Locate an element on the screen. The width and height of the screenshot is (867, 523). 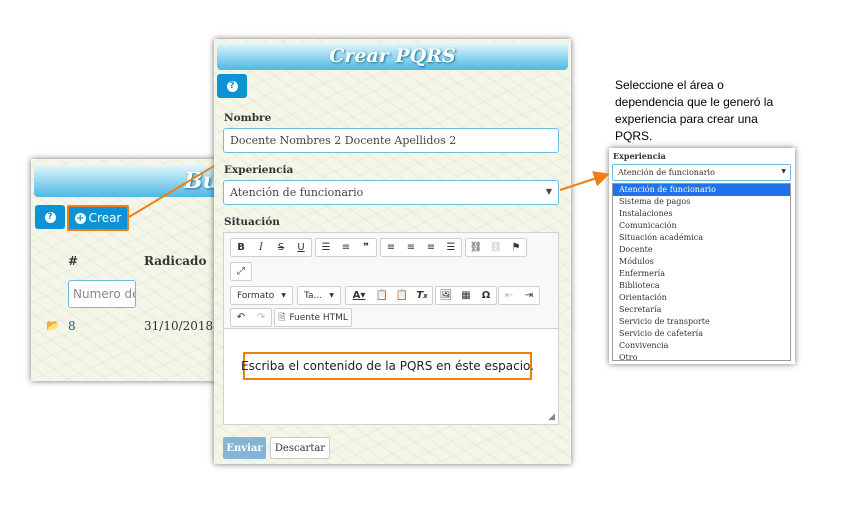
paste-icon: 📋 is located at coordinates (382, 295).